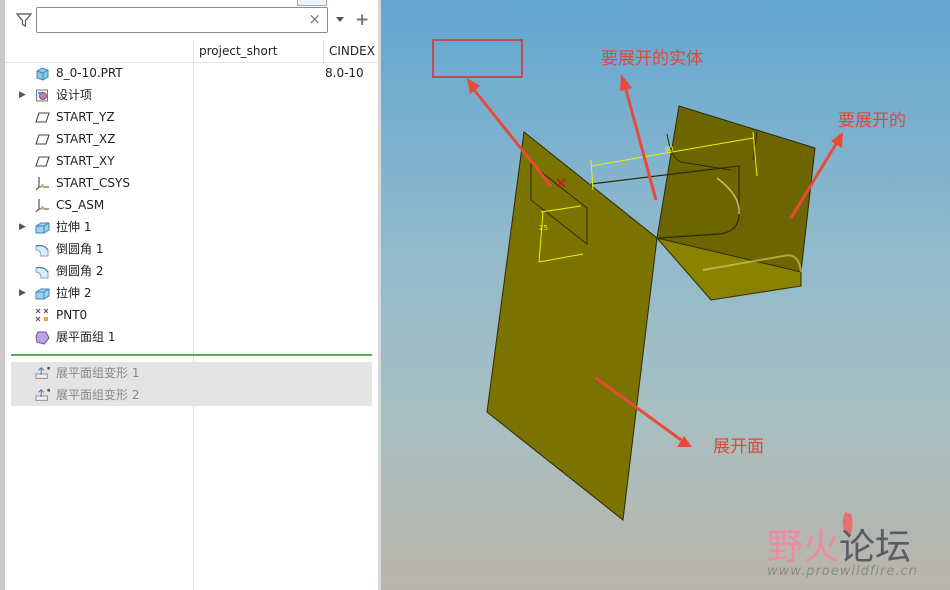 The height and width of the screenshot is (590, 950). Describe the element at coordinates (80, 271) in the screenshot. I see `tree-item-label: 倒圆角 2` at that location.